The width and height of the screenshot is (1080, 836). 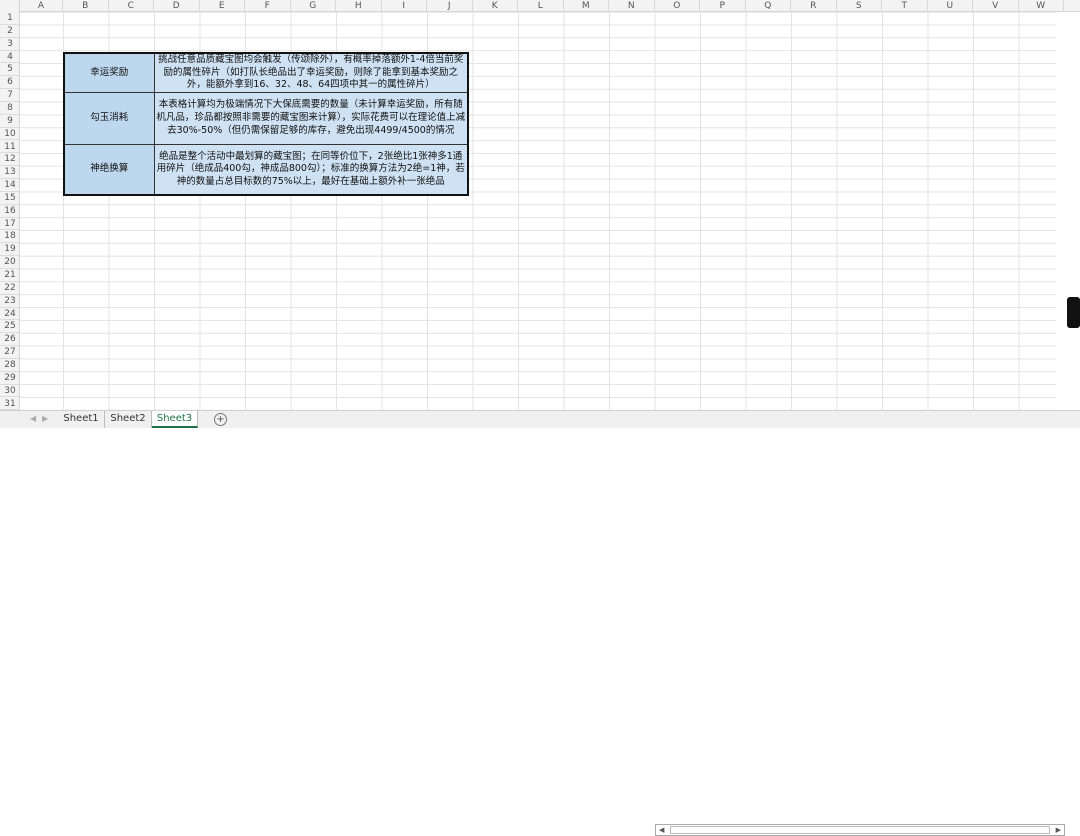 What do you see at coordinates (495, 6) in the screenshot?
I see `column-header-K: K` at bounding box center [495, 6].